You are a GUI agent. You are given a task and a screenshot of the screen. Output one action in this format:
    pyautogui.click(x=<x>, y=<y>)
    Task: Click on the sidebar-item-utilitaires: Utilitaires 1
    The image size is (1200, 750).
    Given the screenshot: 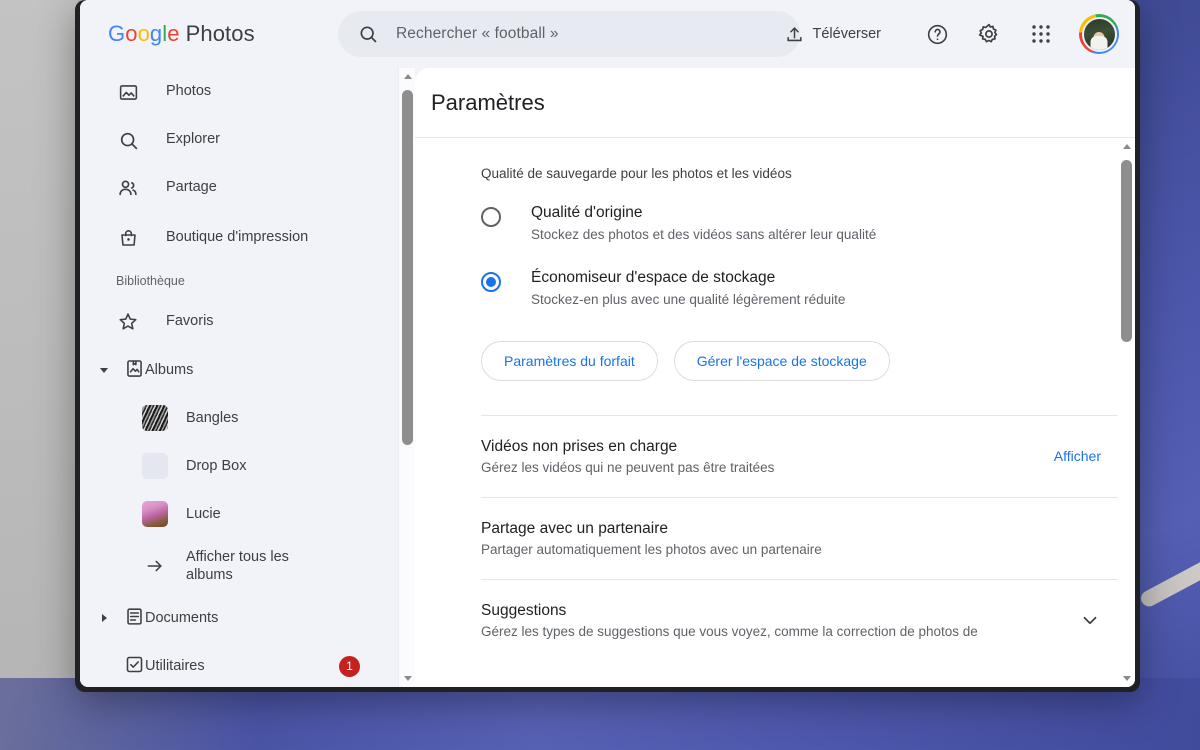 What is the action you would take?
    pyautogui.click(x=231, y=664)
    